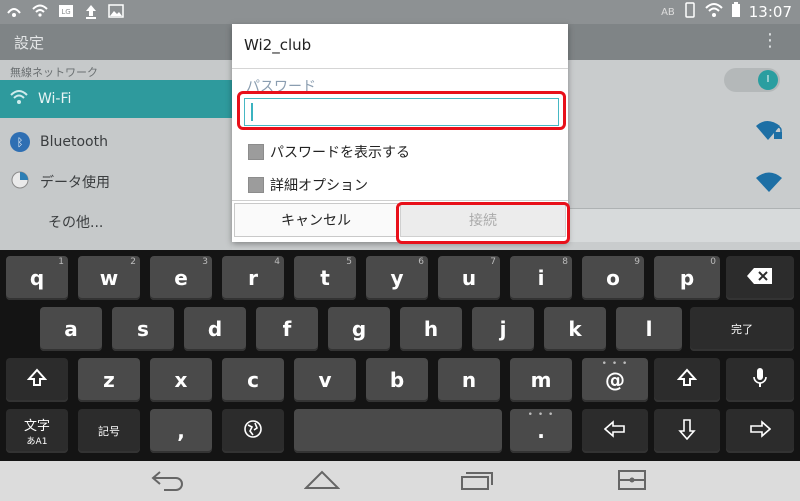 The width and height of the screenshot is (800, 501). I want to click on text-caret, so click(252, 112).